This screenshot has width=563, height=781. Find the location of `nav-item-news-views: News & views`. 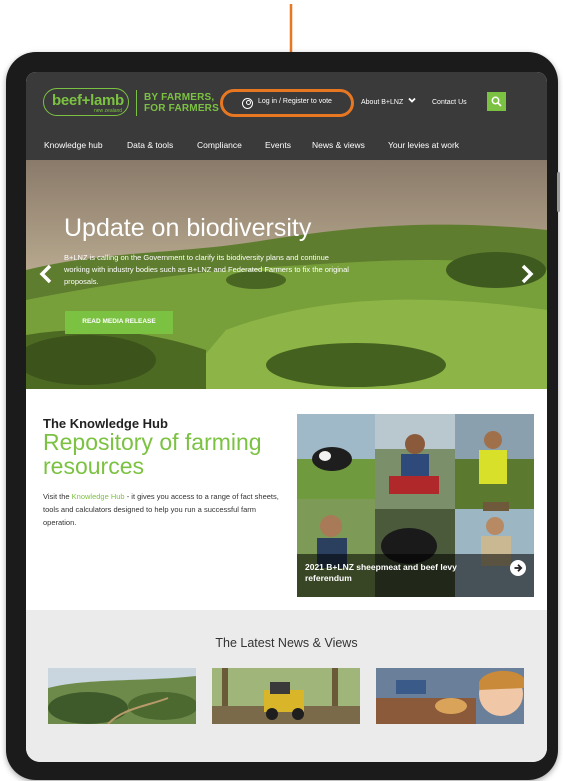

nav-item-news-views: News & views is located at coordinates (338, 145).